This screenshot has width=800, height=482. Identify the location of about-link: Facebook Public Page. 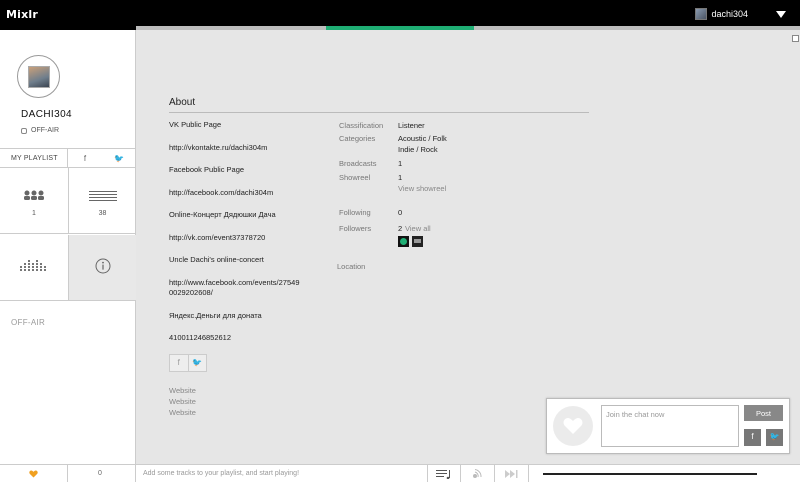
(207, 169).